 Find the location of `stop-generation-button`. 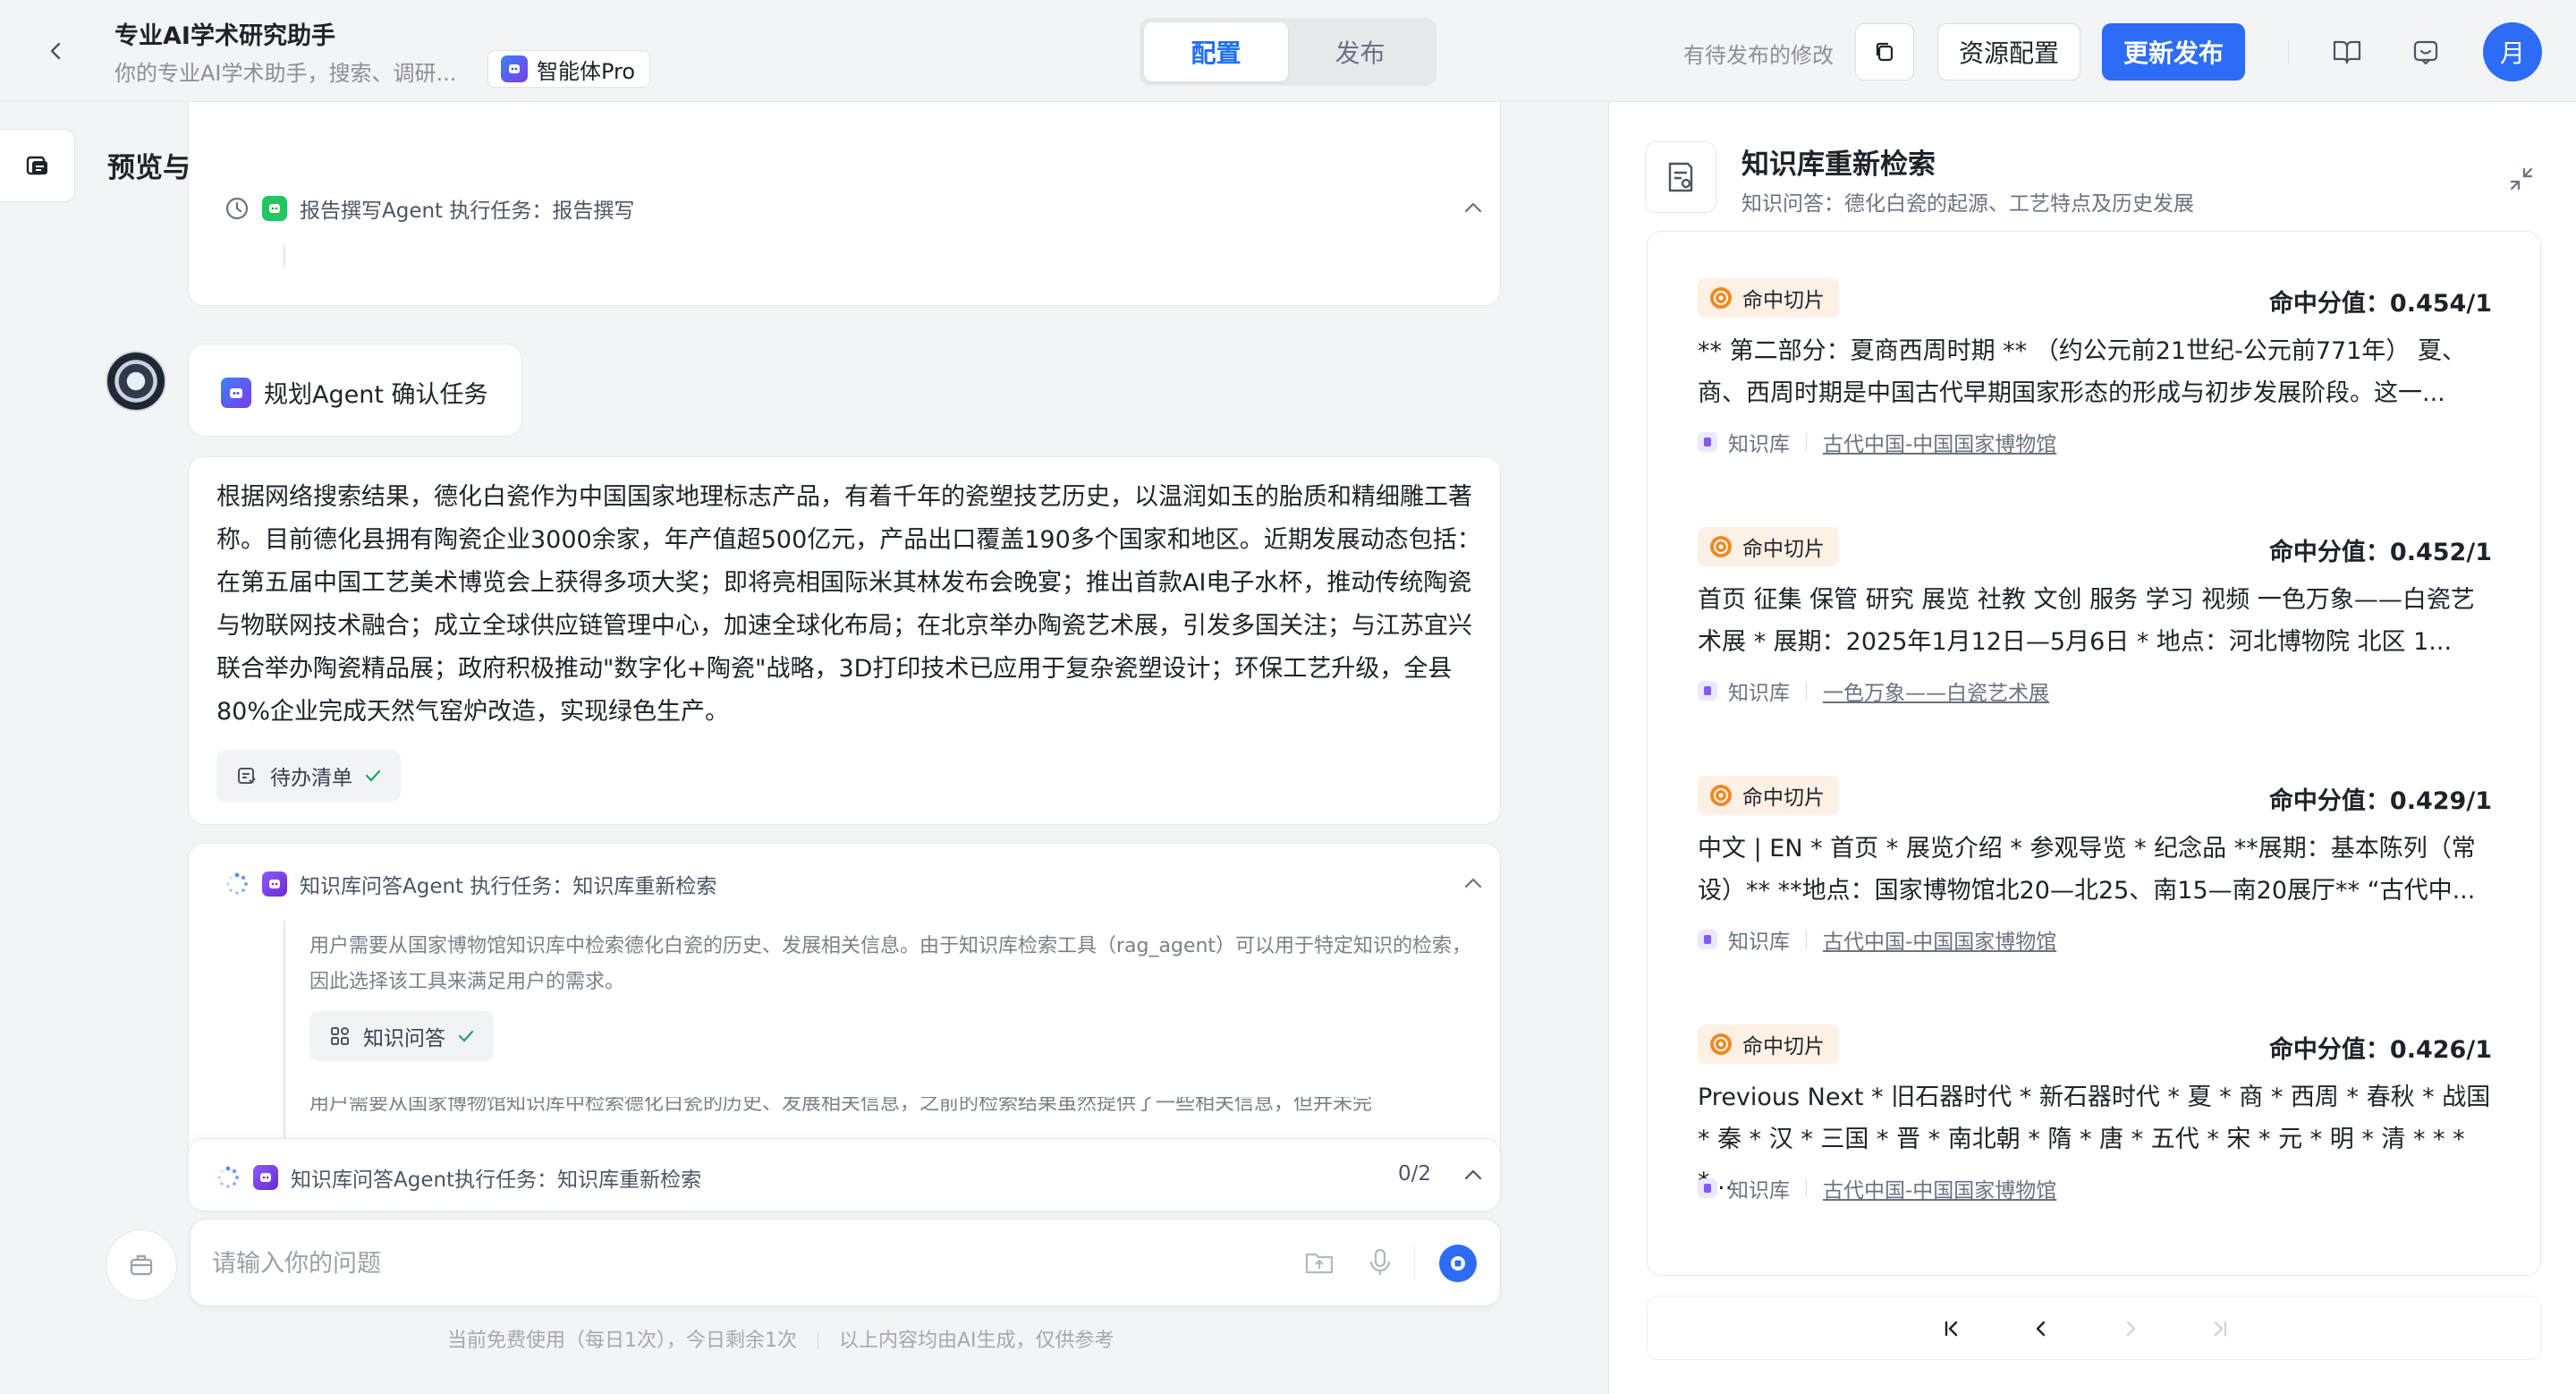

stop-generation-button is located at coordinates (1458, 1263).